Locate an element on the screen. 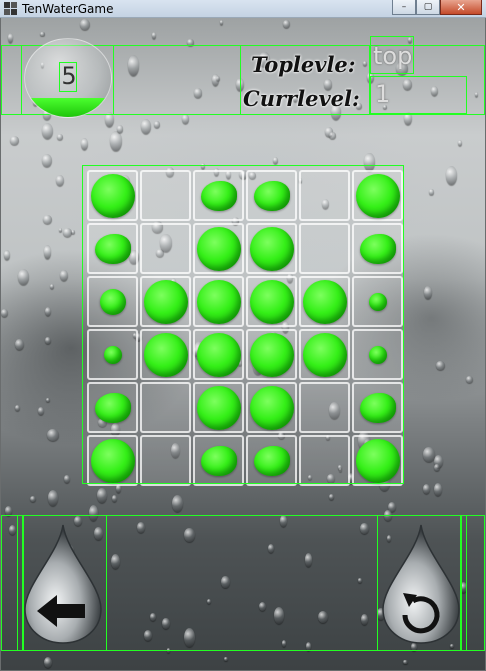 The height and width of the screenshot is (671, 486). maximize-button: ▢ is located at coordinates (428, 7).